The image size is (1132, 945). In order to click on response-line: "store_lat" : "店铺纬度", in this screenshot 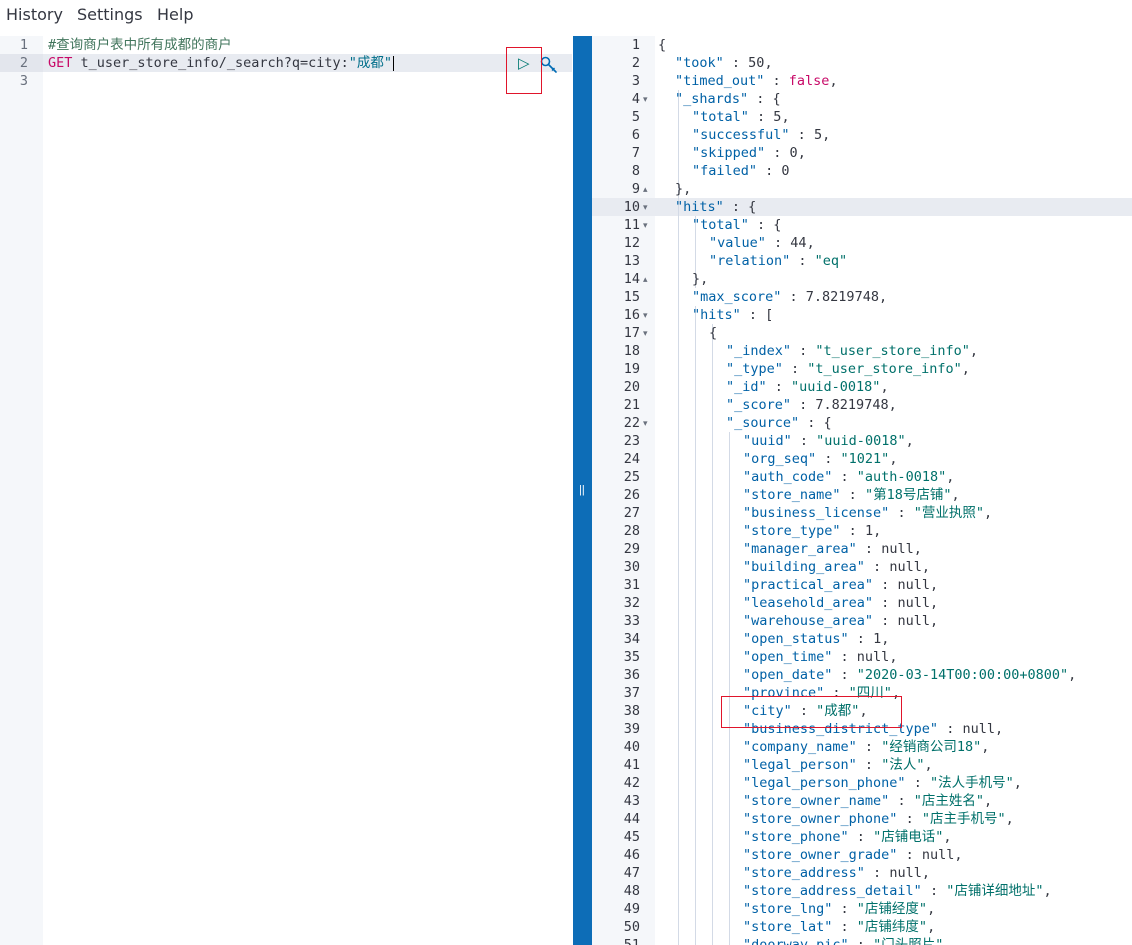, I will do `click(839, 927)`.